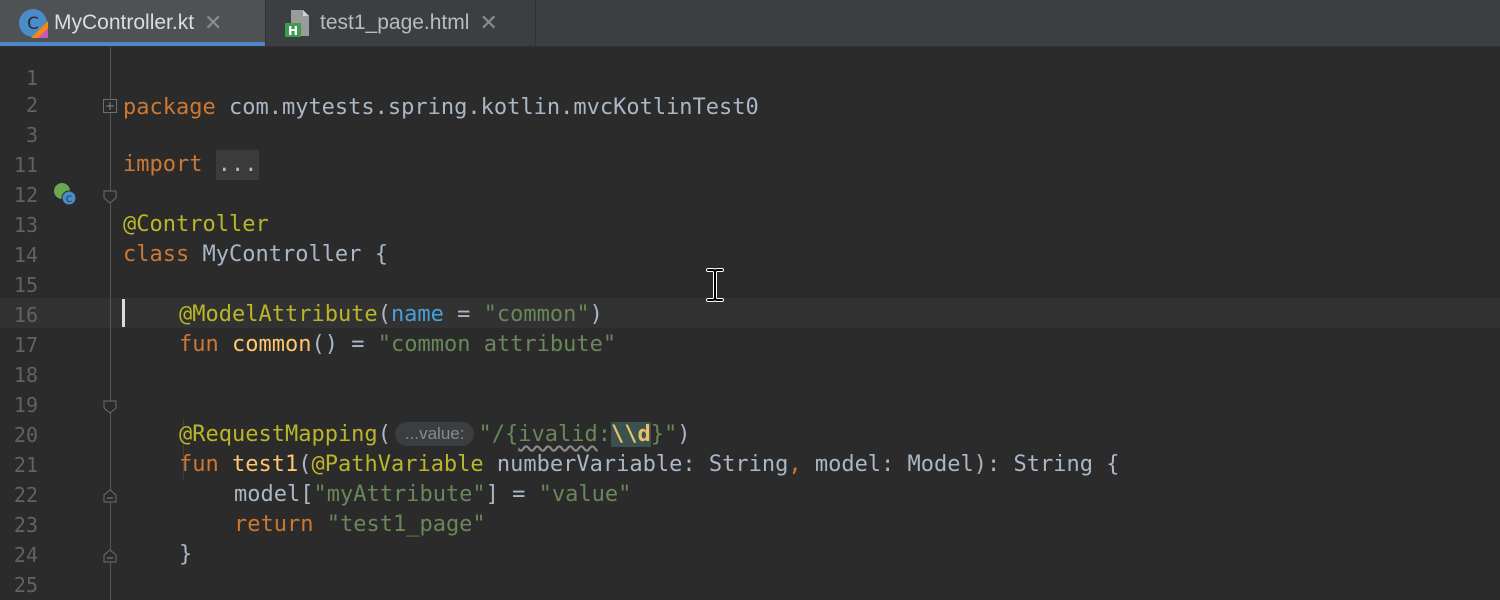 The height and width of the screenshot is (600, 1500). Describe the element at coordinates (750, 88) in the screenshot. I see `code-line: 2` at that location.